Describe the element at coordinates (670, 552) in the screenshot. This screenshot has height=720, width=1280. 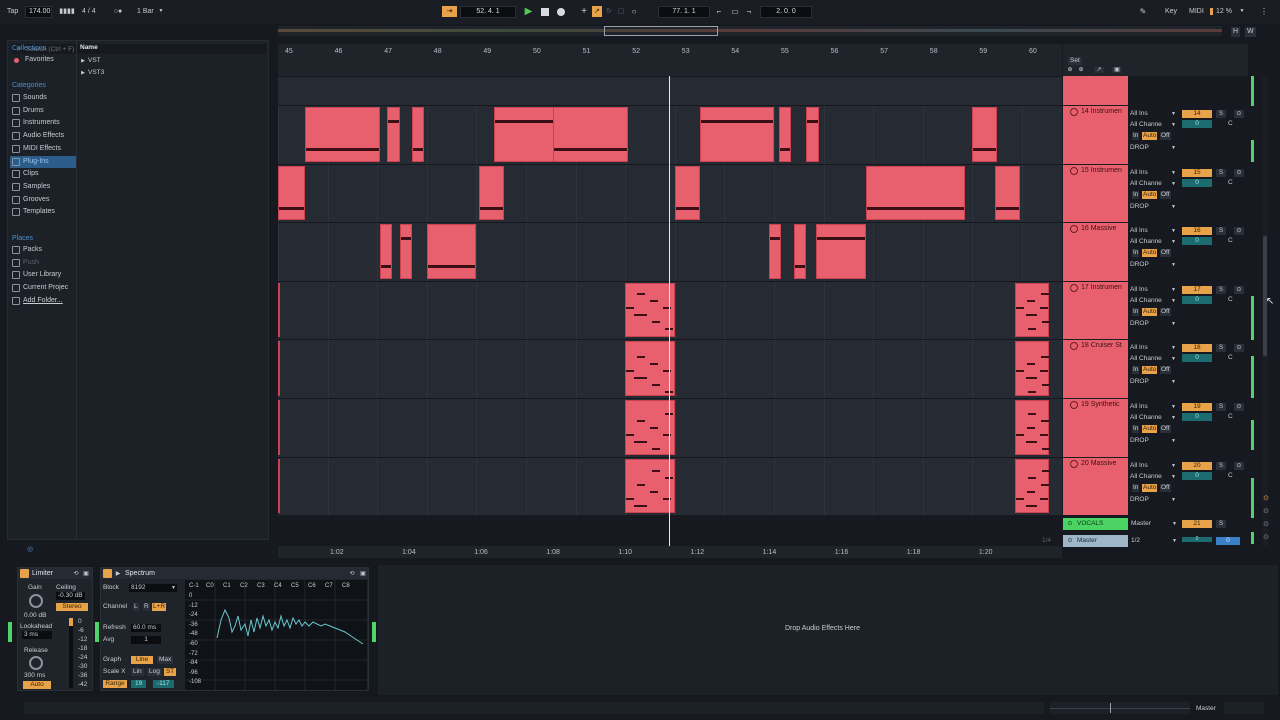
I see `time-ruler` at that location.